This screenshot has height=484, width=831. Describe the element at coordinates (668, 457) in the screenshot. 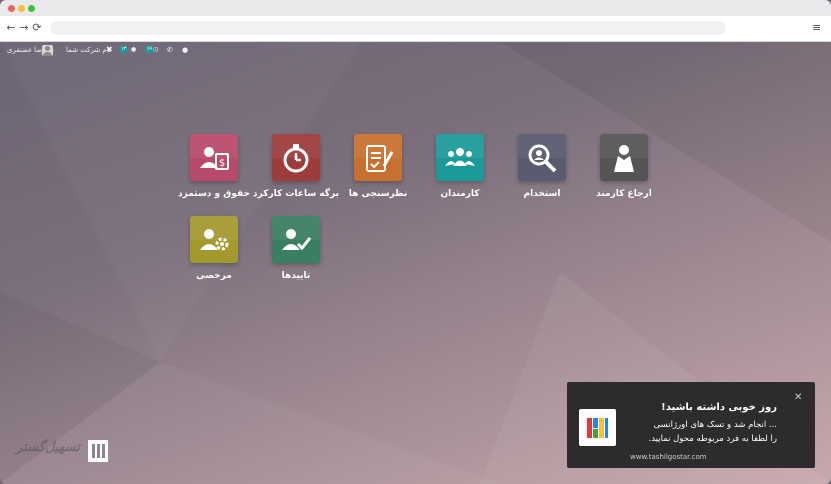

I see `notification-url: www.tashilgostar.com` at that location.